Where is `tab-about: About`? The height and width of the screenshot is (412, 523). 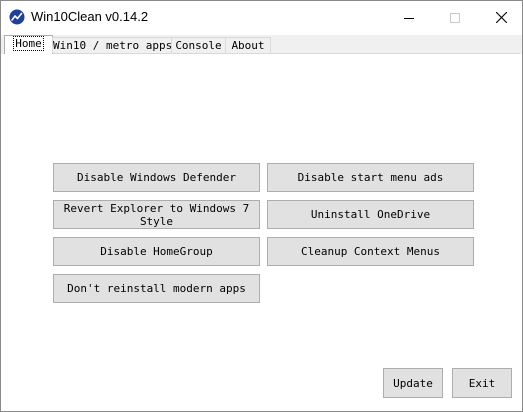
tab-about: About is located at coordinates (248, 45).